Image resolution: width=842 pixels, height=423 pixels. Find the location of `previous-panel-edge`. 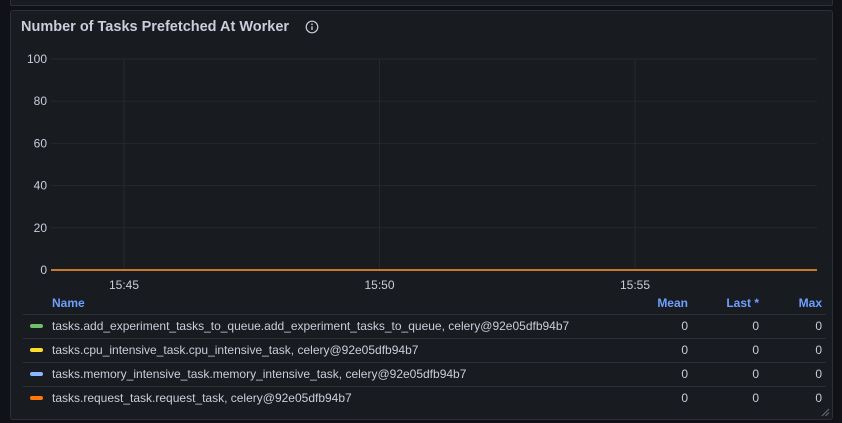

previous-panel-edge is located at coordinates (421, 3).